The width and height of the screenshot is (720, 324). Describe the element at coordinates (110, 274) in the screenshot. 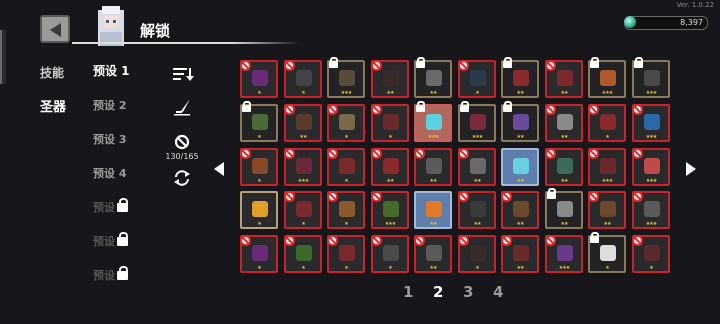

I see `preset-7-locked: 预设` at that location.